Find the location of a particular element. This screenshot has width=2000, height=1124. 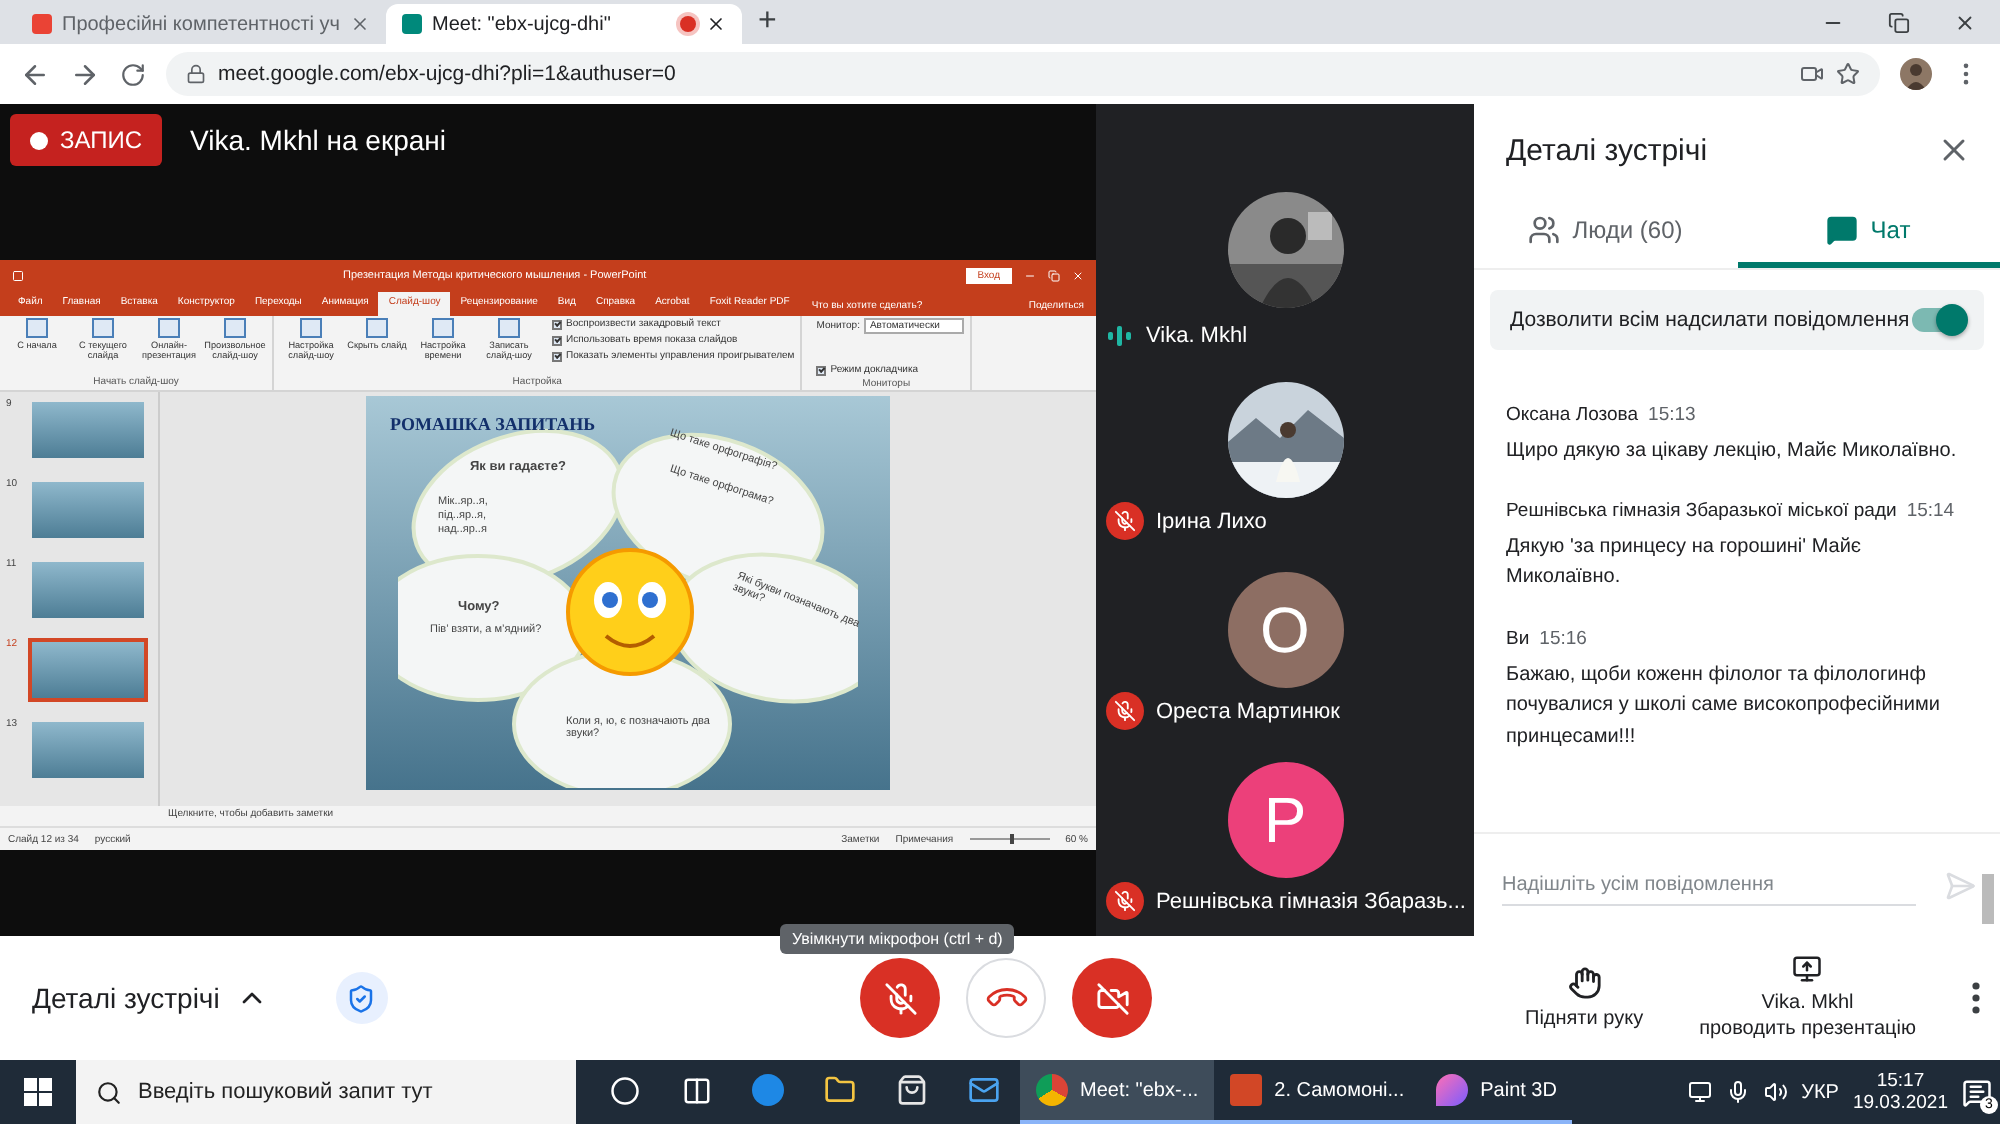

panel-title: Деталі зустрічі is located at coordinates (1607, 150).